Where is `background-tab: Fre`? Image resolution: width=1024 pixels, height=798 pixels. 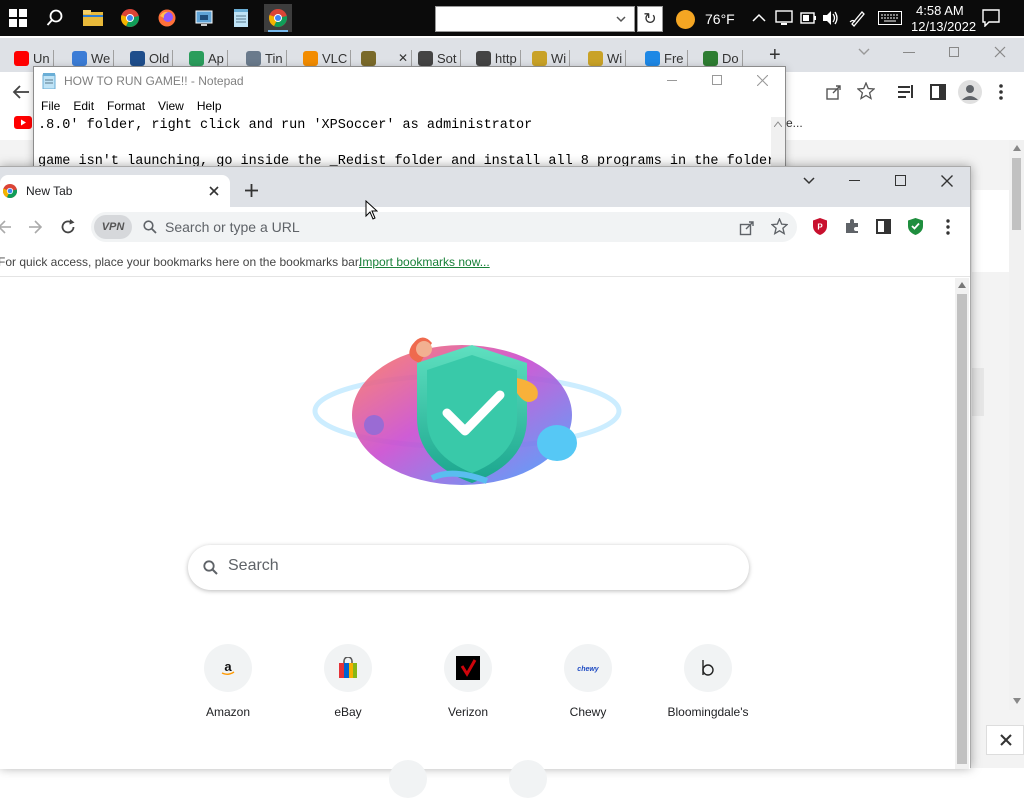
background-tab: Fre is located at coordinates (666, 58).